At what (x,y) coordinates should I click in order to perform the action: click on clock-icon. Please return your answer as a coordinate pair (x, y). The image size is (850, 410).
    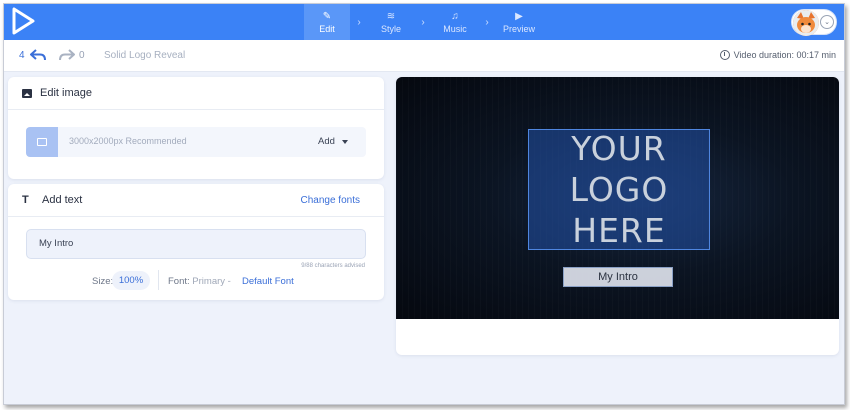
    Looking at the image, I should click on (724, 55).